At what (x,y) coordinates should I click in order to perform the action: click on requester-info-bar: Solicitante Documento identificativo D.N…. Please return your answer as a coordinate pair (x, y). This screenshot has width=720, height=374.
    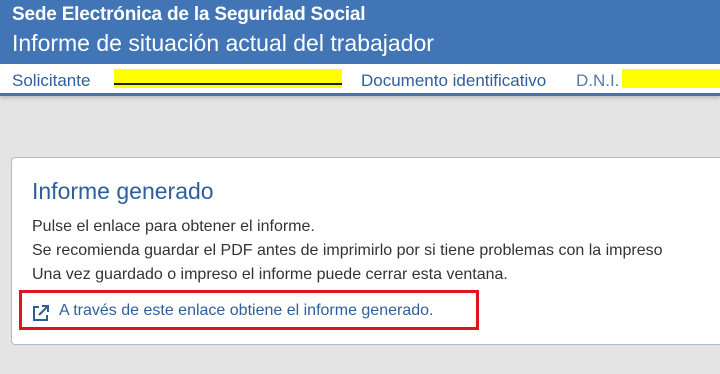
    Looking at the image, I should click on (360, 80).